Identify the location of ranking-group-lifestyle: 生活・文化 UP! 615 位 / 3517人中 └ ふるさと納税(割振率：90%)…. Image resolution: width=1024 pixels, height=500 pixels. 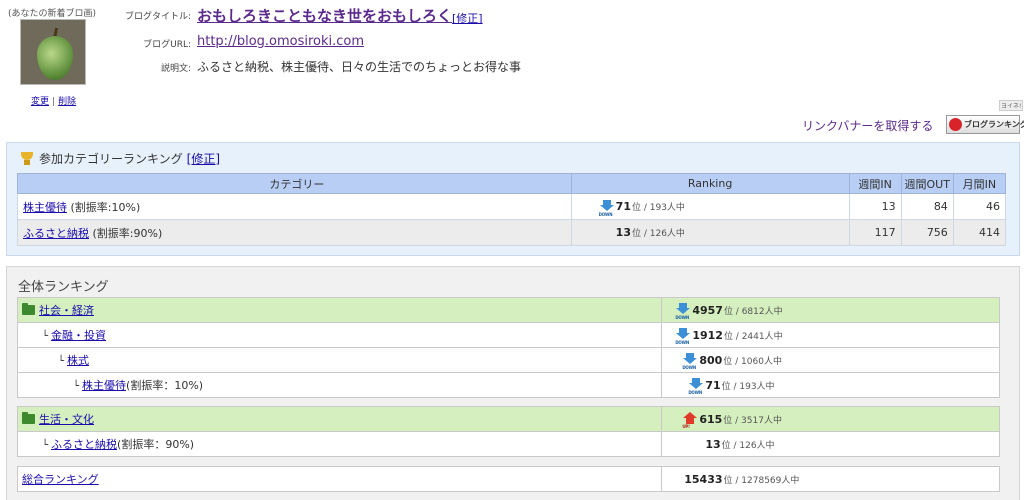
(508, 431).